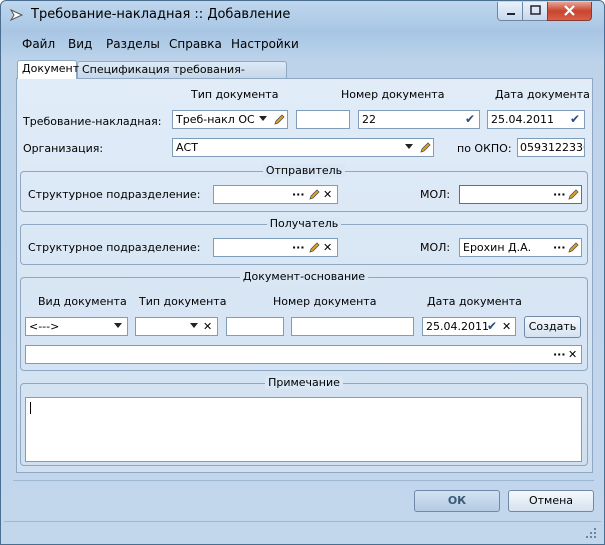  What do you see at coordinates (44, 326) in the screenshot?
I see `basis-kind-value: <--->` at bounding box center [44, 326].